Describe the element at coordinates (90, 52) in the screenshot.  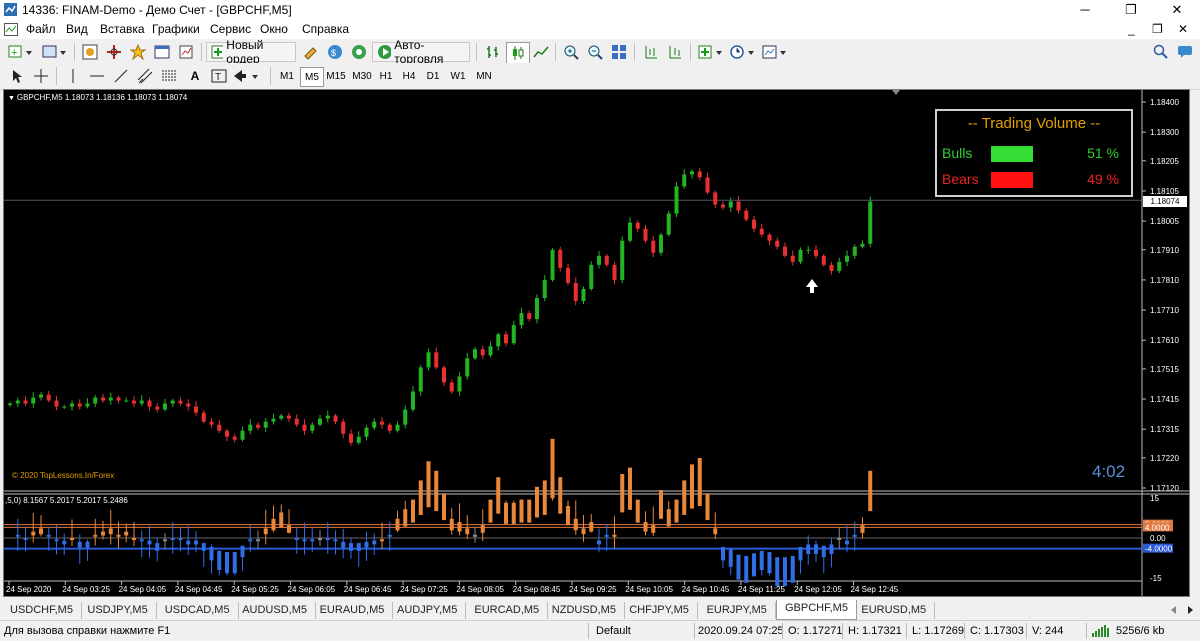
I see `market-watch-icon` at that location.